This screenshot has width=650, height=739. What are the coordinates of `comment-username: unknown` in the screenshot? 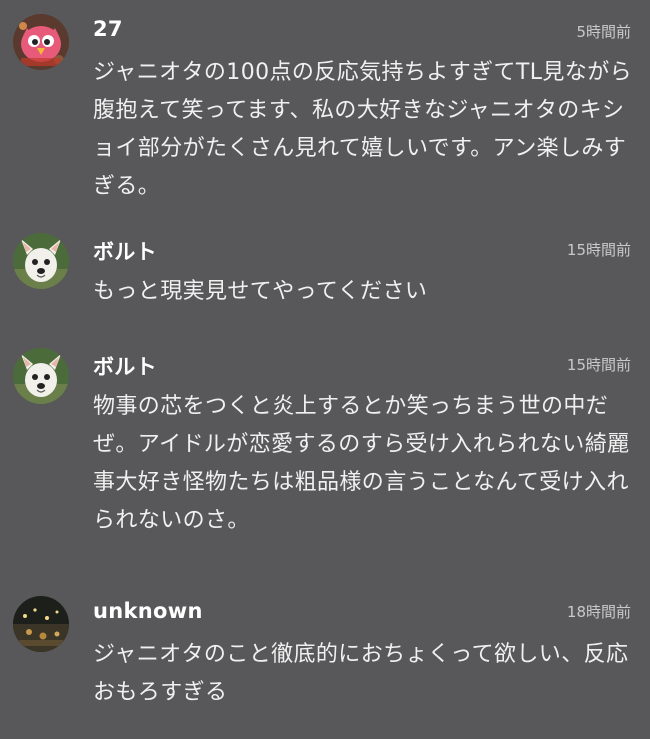 It's located at (148, 611).